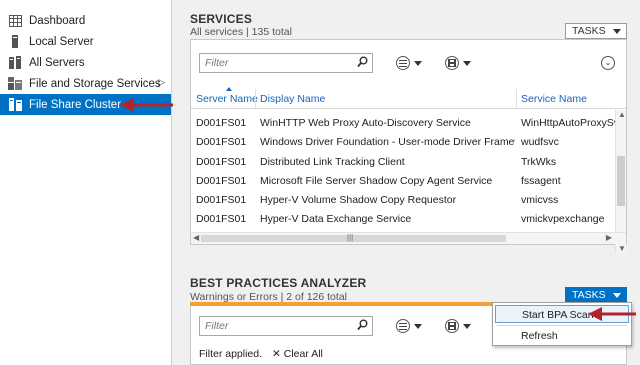  What do you see at coordinates (292, 99) in the screenshot?
I see `column-display-name: Display Name` at bounding box center [292, 99].